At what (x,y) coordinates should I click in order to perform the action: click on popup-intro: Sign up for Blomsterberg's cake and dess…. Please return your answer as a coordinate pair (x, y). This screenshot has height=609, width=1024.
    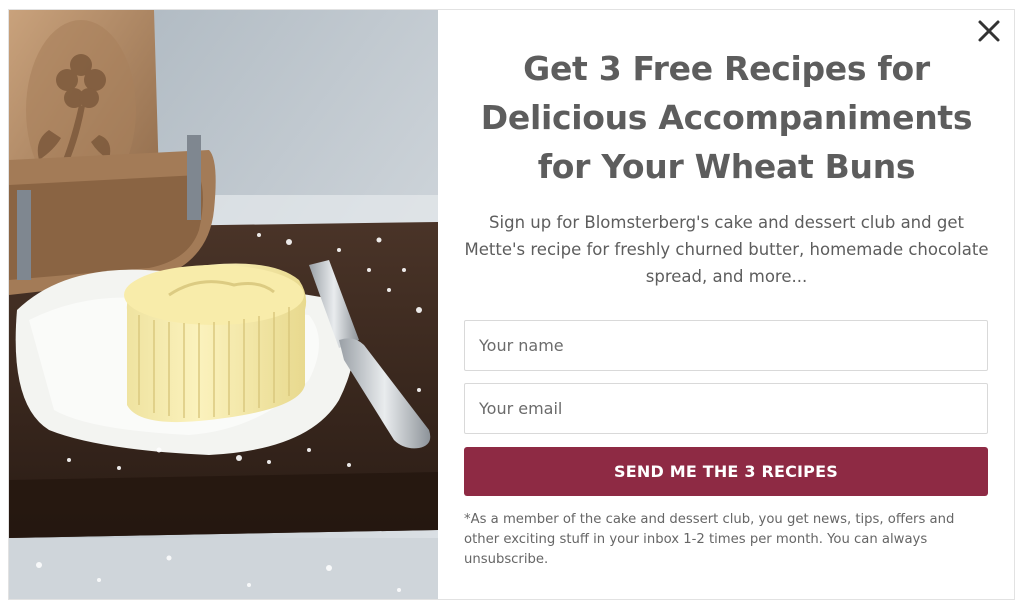
    Looking at the image, I should click on (726, 249).